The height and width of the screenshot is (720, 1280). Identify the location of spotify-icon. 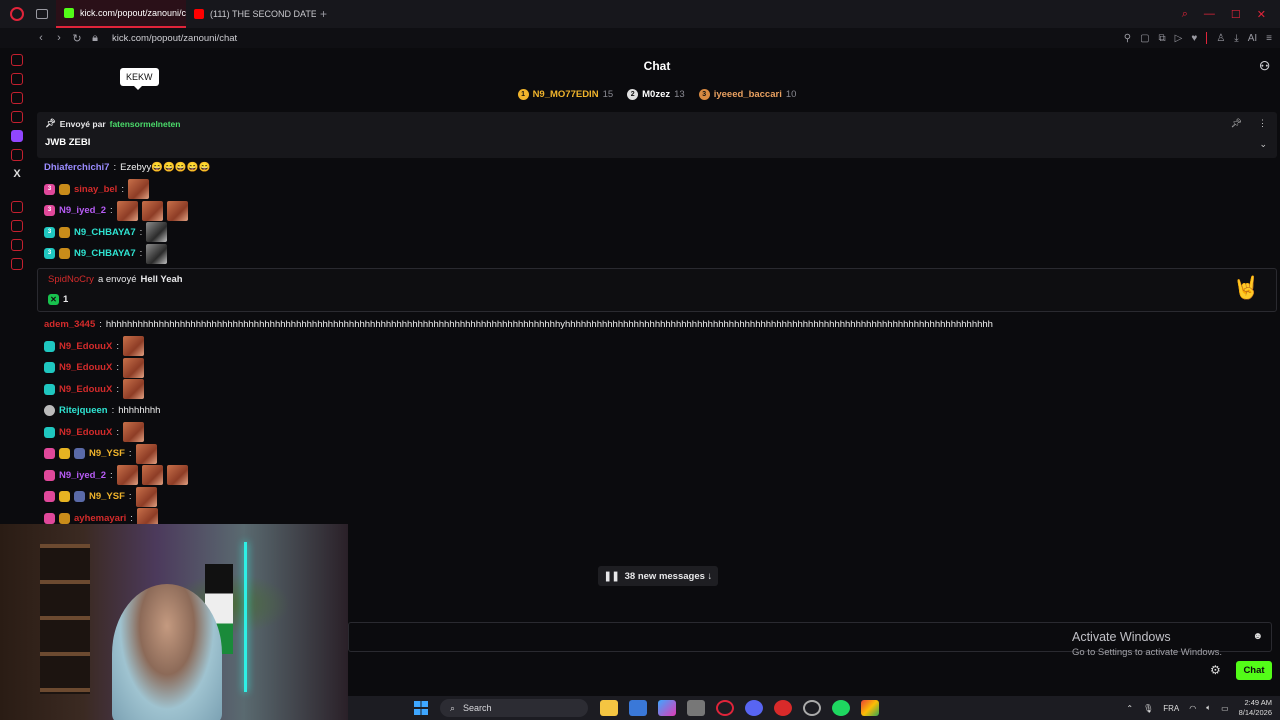
(841, 708).